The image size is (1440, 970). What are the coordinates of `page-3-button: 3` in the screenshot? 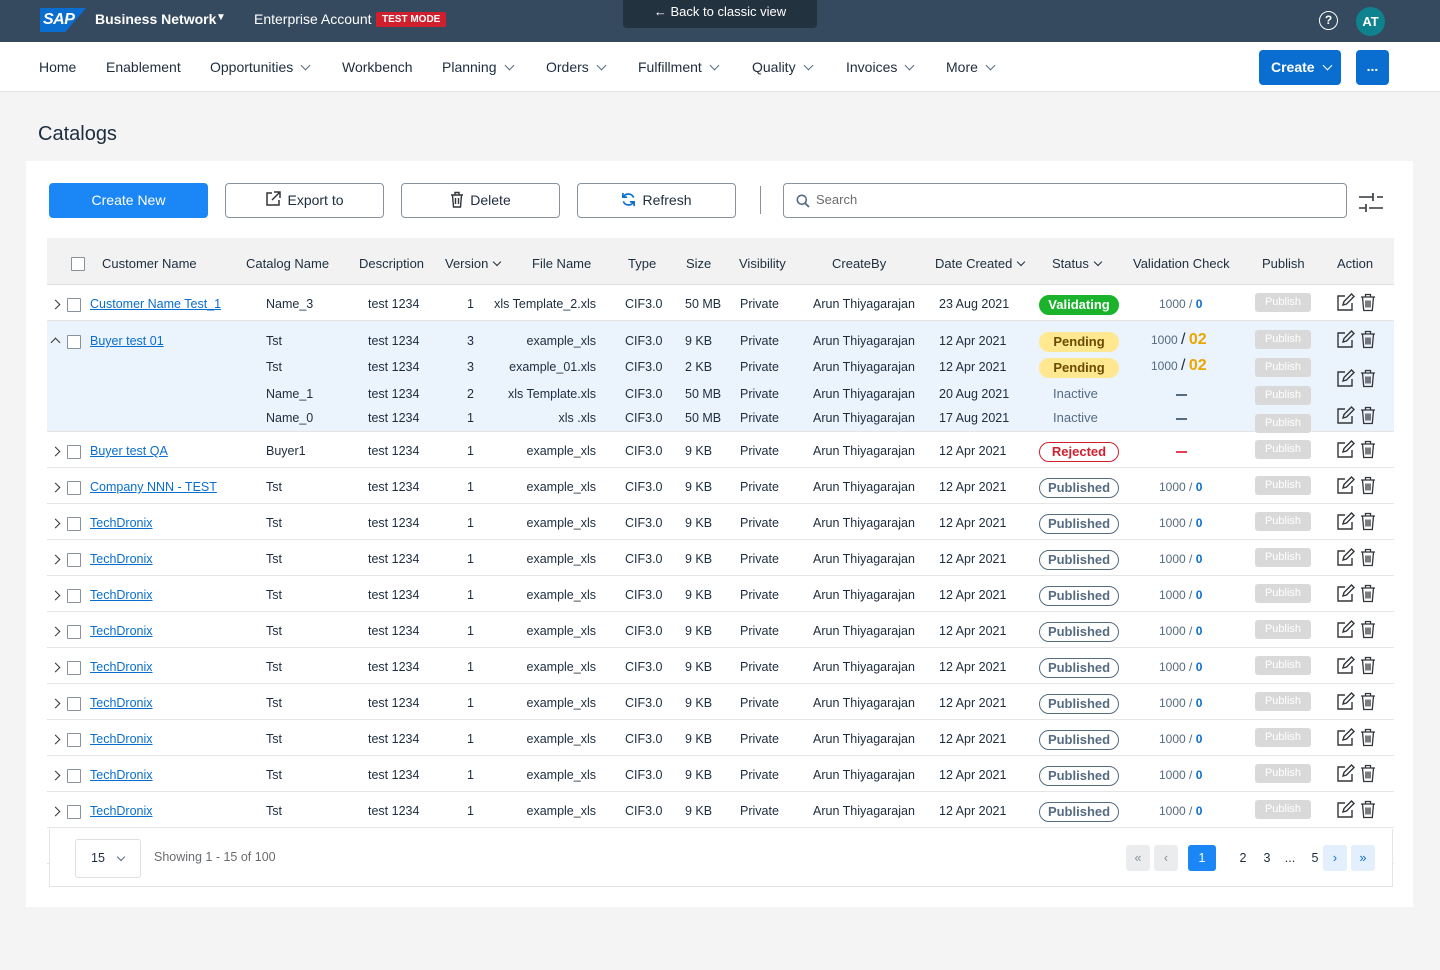 It's located at (1267, 858).